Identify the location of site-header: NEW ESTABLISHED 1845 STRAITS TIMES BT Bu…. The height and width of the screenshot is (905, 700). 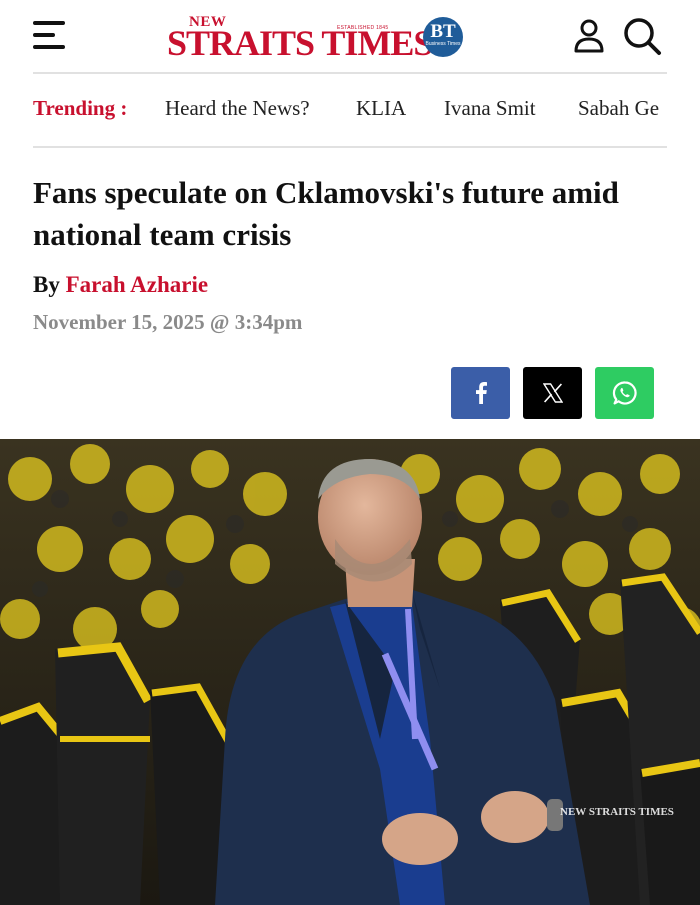
(350, 36).